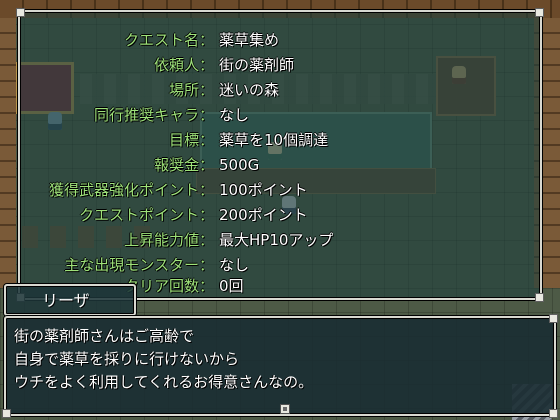 Image resolution: width=560 pixels, height=420 pixels. Describe the element at coordinates (154, 115) in the screenshot. I see `quest-label: 同行推奨キャラ` at that location.